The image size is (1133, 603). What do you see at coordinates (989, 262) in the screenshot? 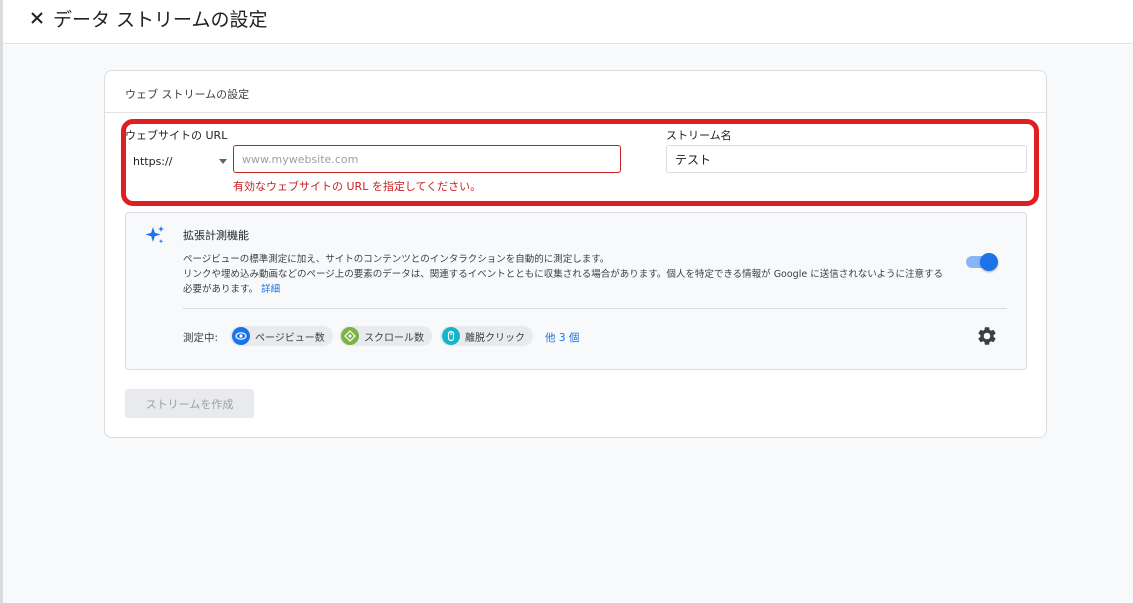
I see `toggle-knob` at bounding box center [989, 262].